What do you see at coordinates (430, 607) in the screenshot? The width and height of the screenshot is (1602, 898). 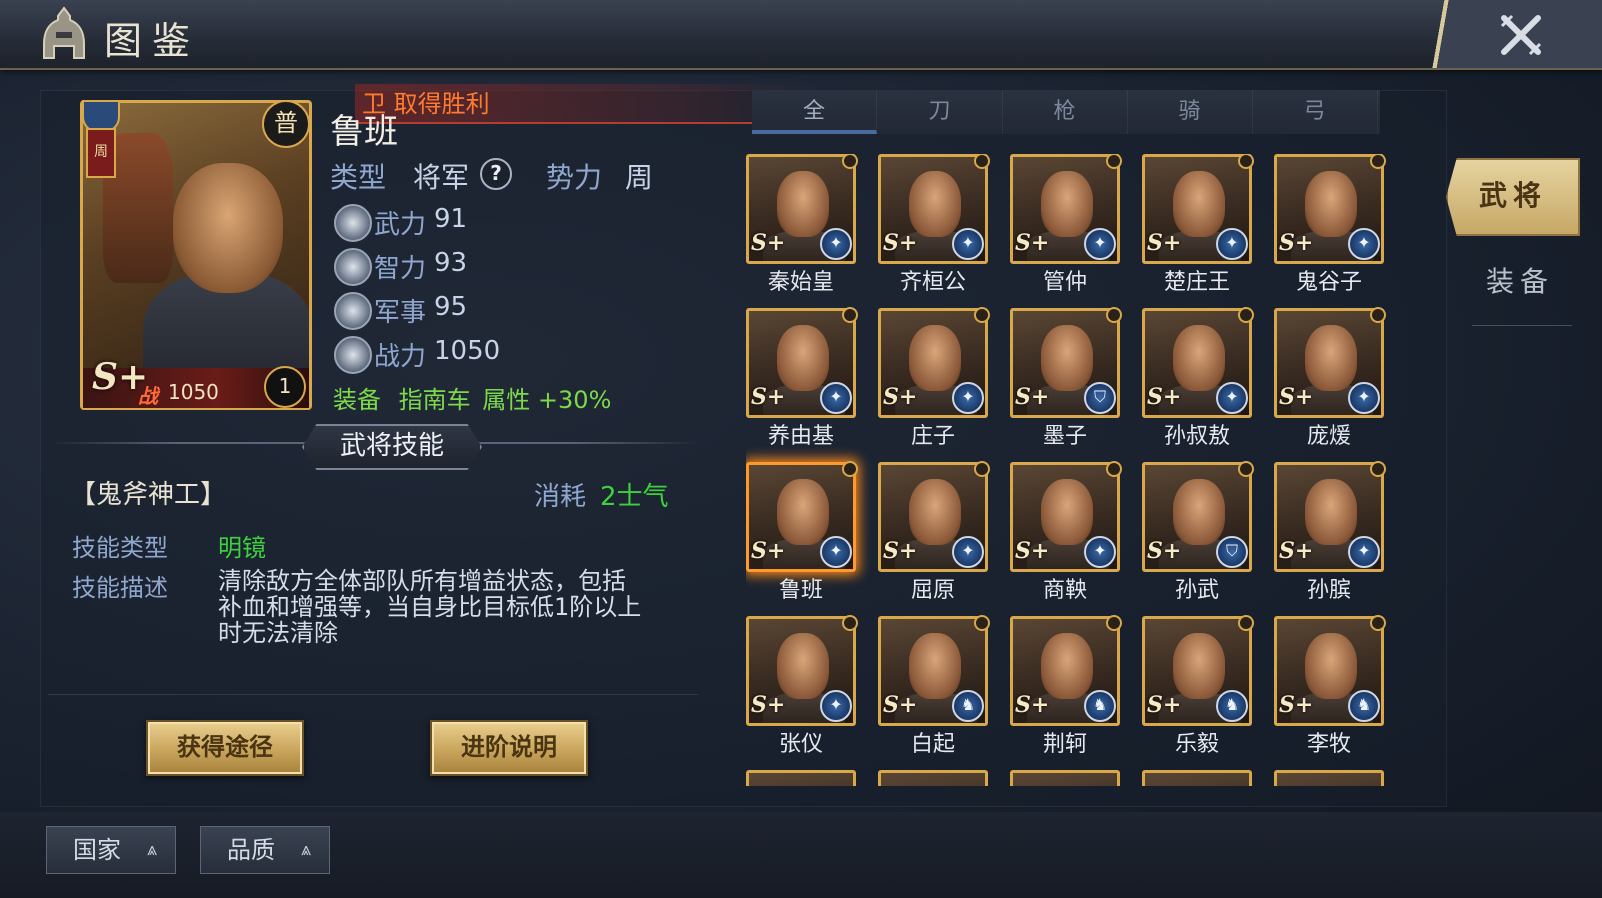 I see `skill-desc-value: 清除敌方全体部队所有增益状态，包括补血和增强等，当自身比目标低1阶以上时无法清除` at bounding box center [430, 607].